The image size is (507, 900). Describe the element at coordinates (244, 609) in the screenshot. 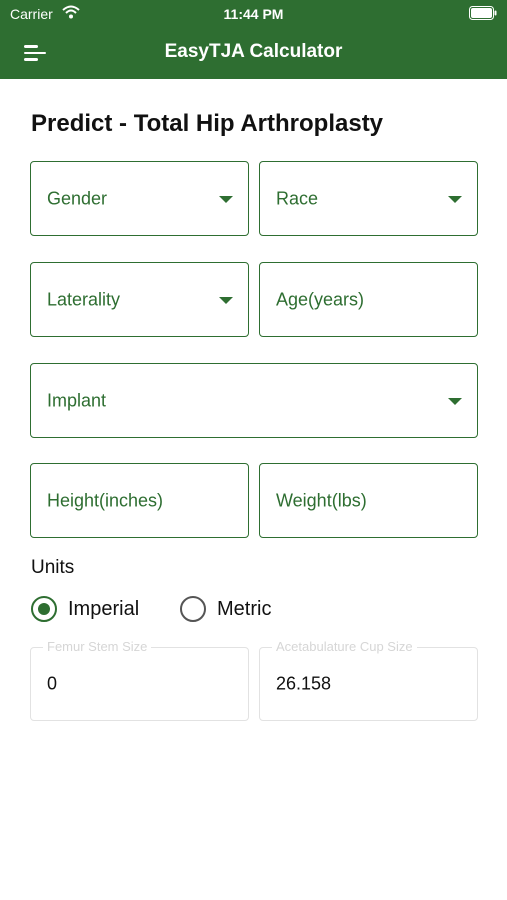

I see `metric-label: Metric` at that location.